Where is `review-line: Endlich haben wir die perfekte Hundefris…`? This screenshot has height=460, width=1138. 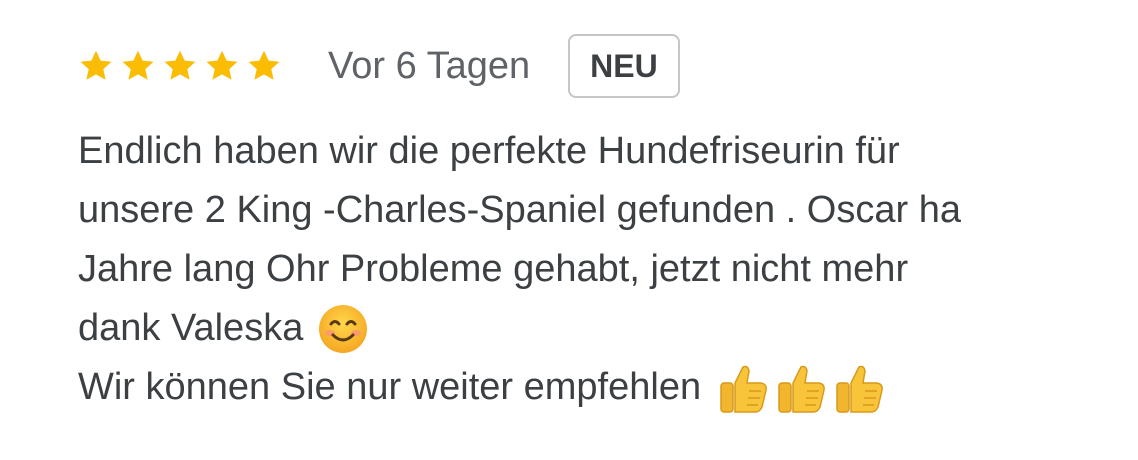
review-line: Endlich haben wir die perfekte Hundefris… is located at coordinates (598, 151).